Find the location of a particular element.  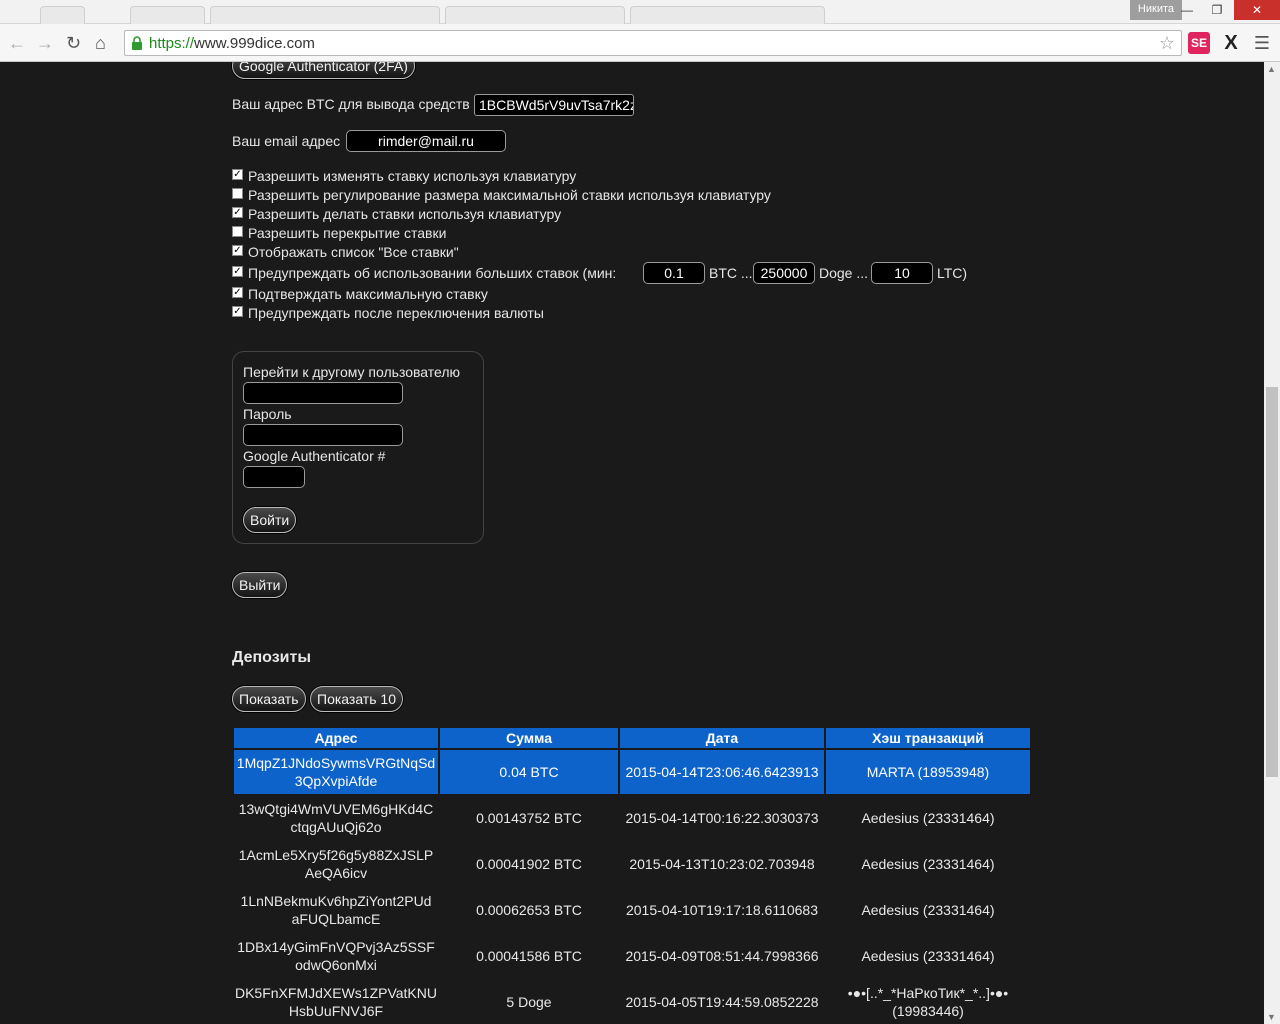

ga-code-input is located at coordinates (274, 477).